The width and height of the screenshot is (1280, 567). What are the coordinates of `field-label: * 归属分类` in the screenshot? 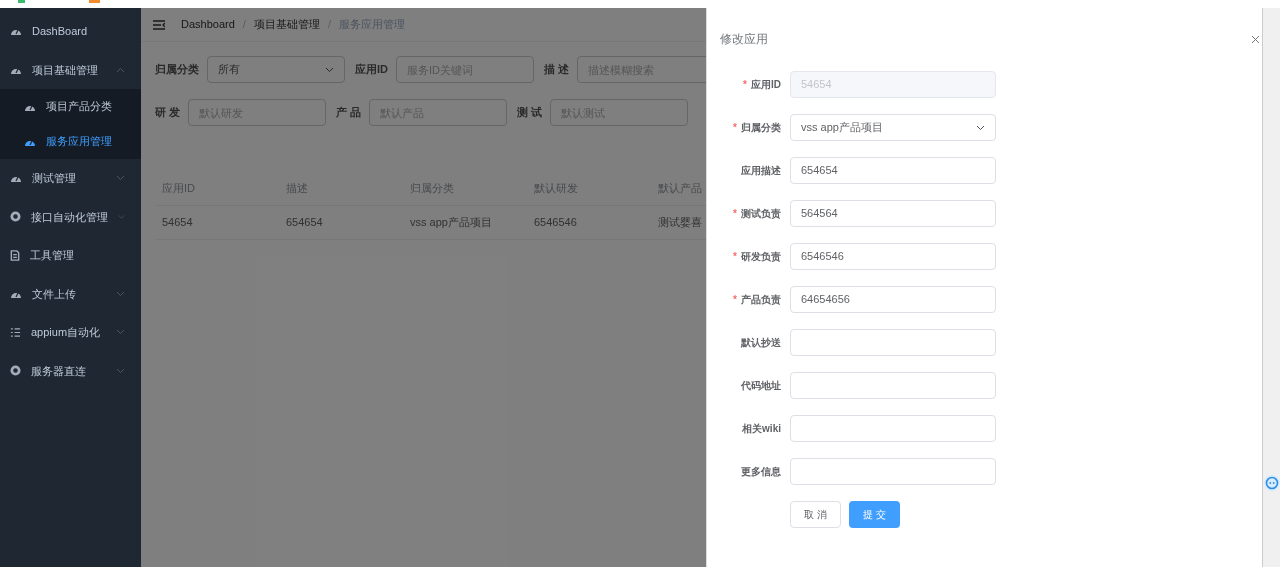 It's located at (757, 128).